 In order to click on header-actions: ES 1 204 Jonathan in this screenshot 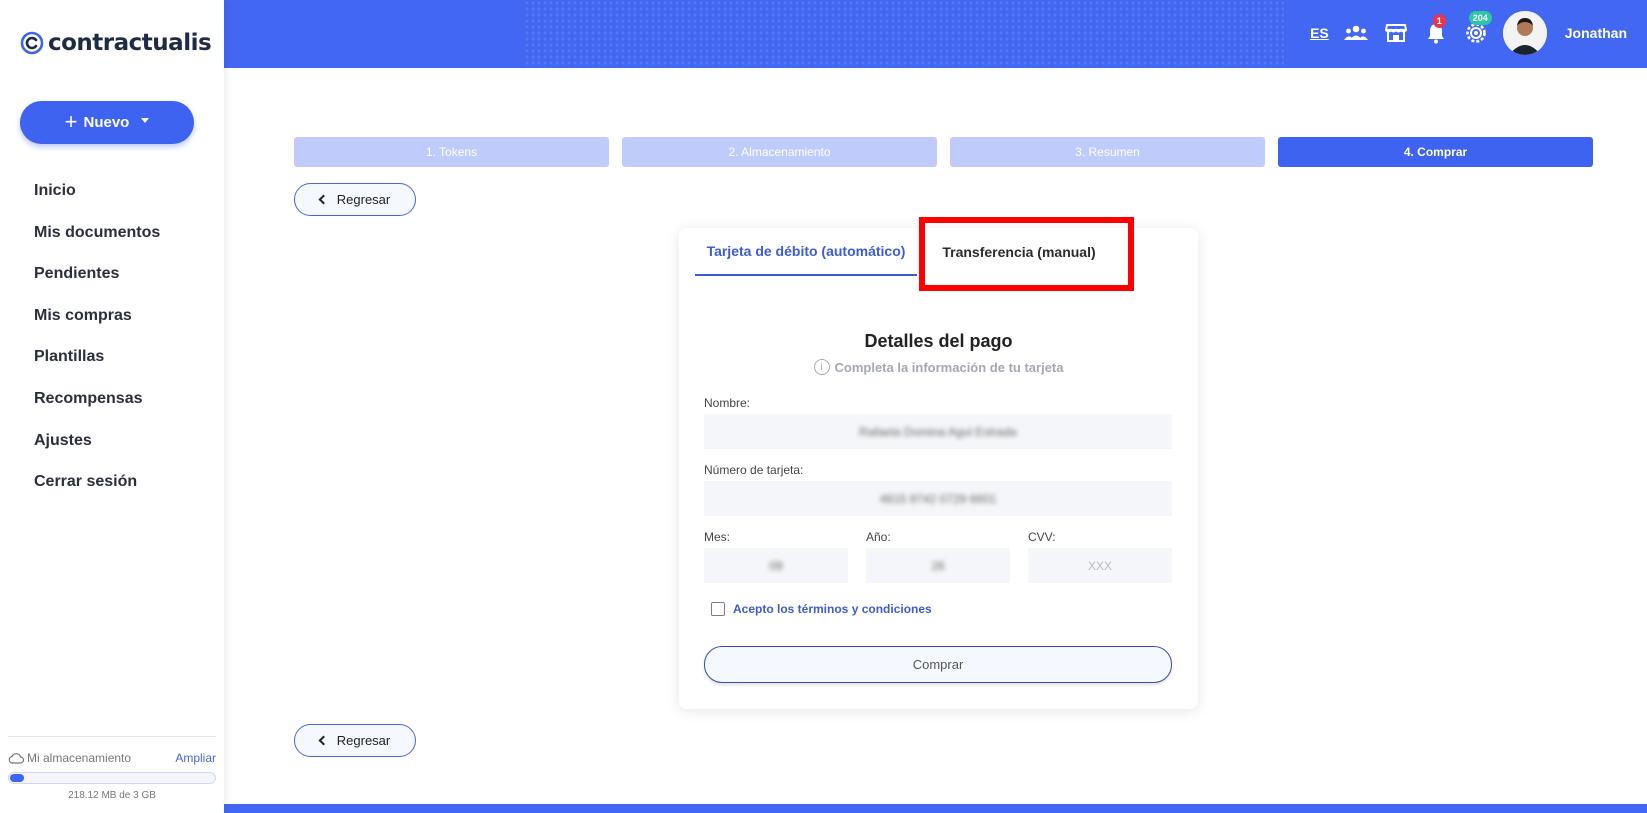, I will do `click(1468, 33)`.